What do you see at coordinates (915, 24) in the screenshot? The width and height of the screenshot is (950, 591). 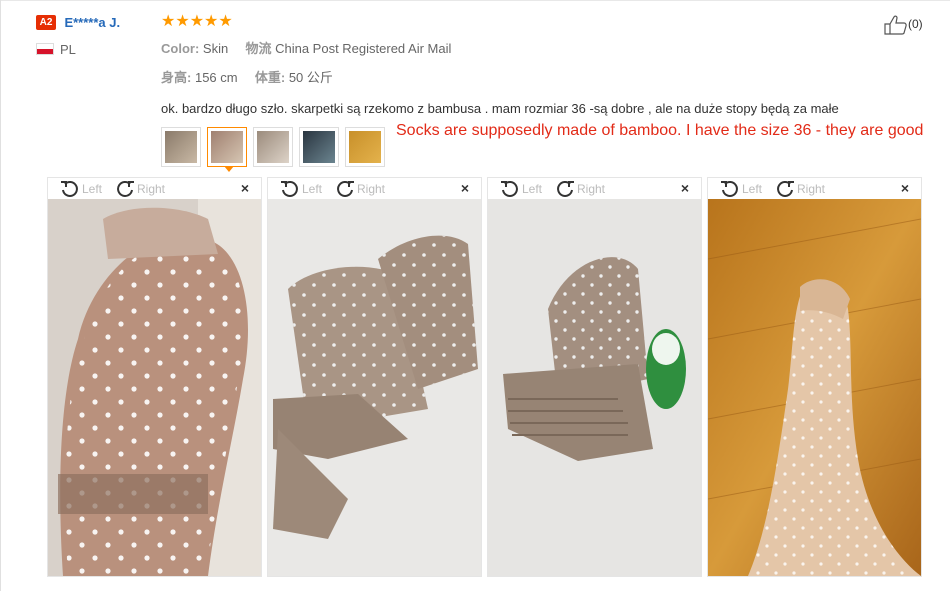 I see `helpful-count: (0)` at bounding box center [915, 24].